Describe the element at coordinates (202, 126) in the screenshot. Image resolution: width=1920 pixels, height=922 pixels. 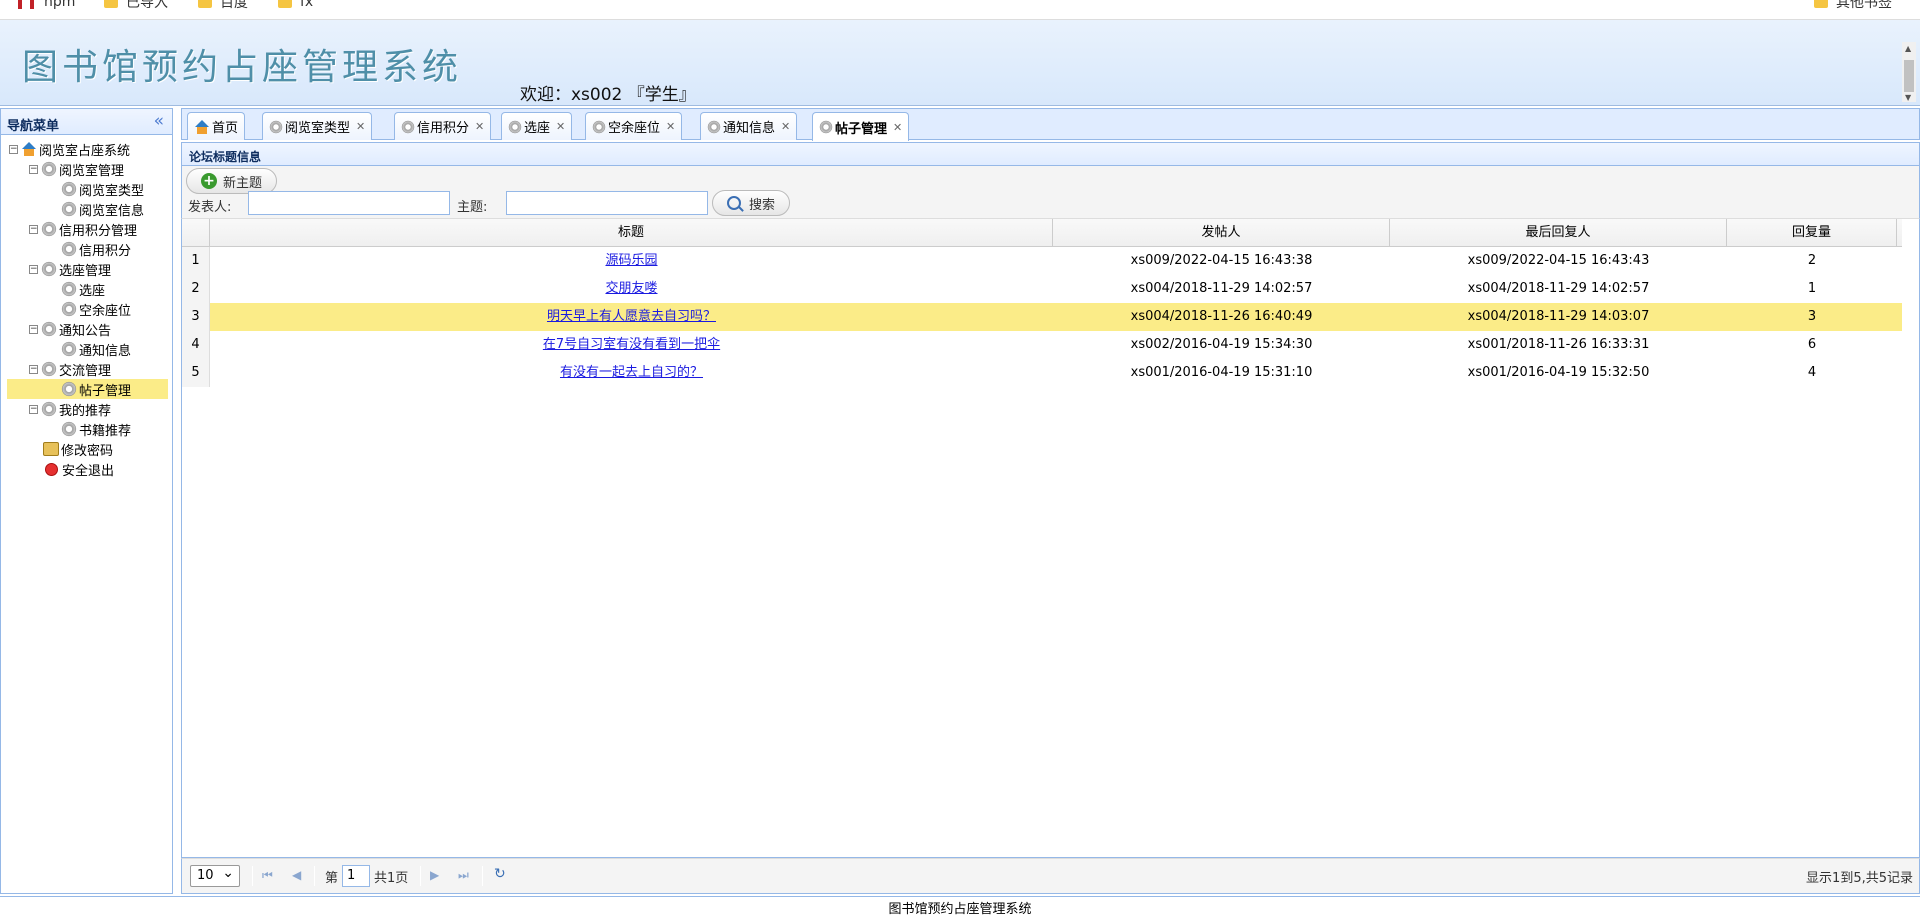
I see `home-icon` at that location.